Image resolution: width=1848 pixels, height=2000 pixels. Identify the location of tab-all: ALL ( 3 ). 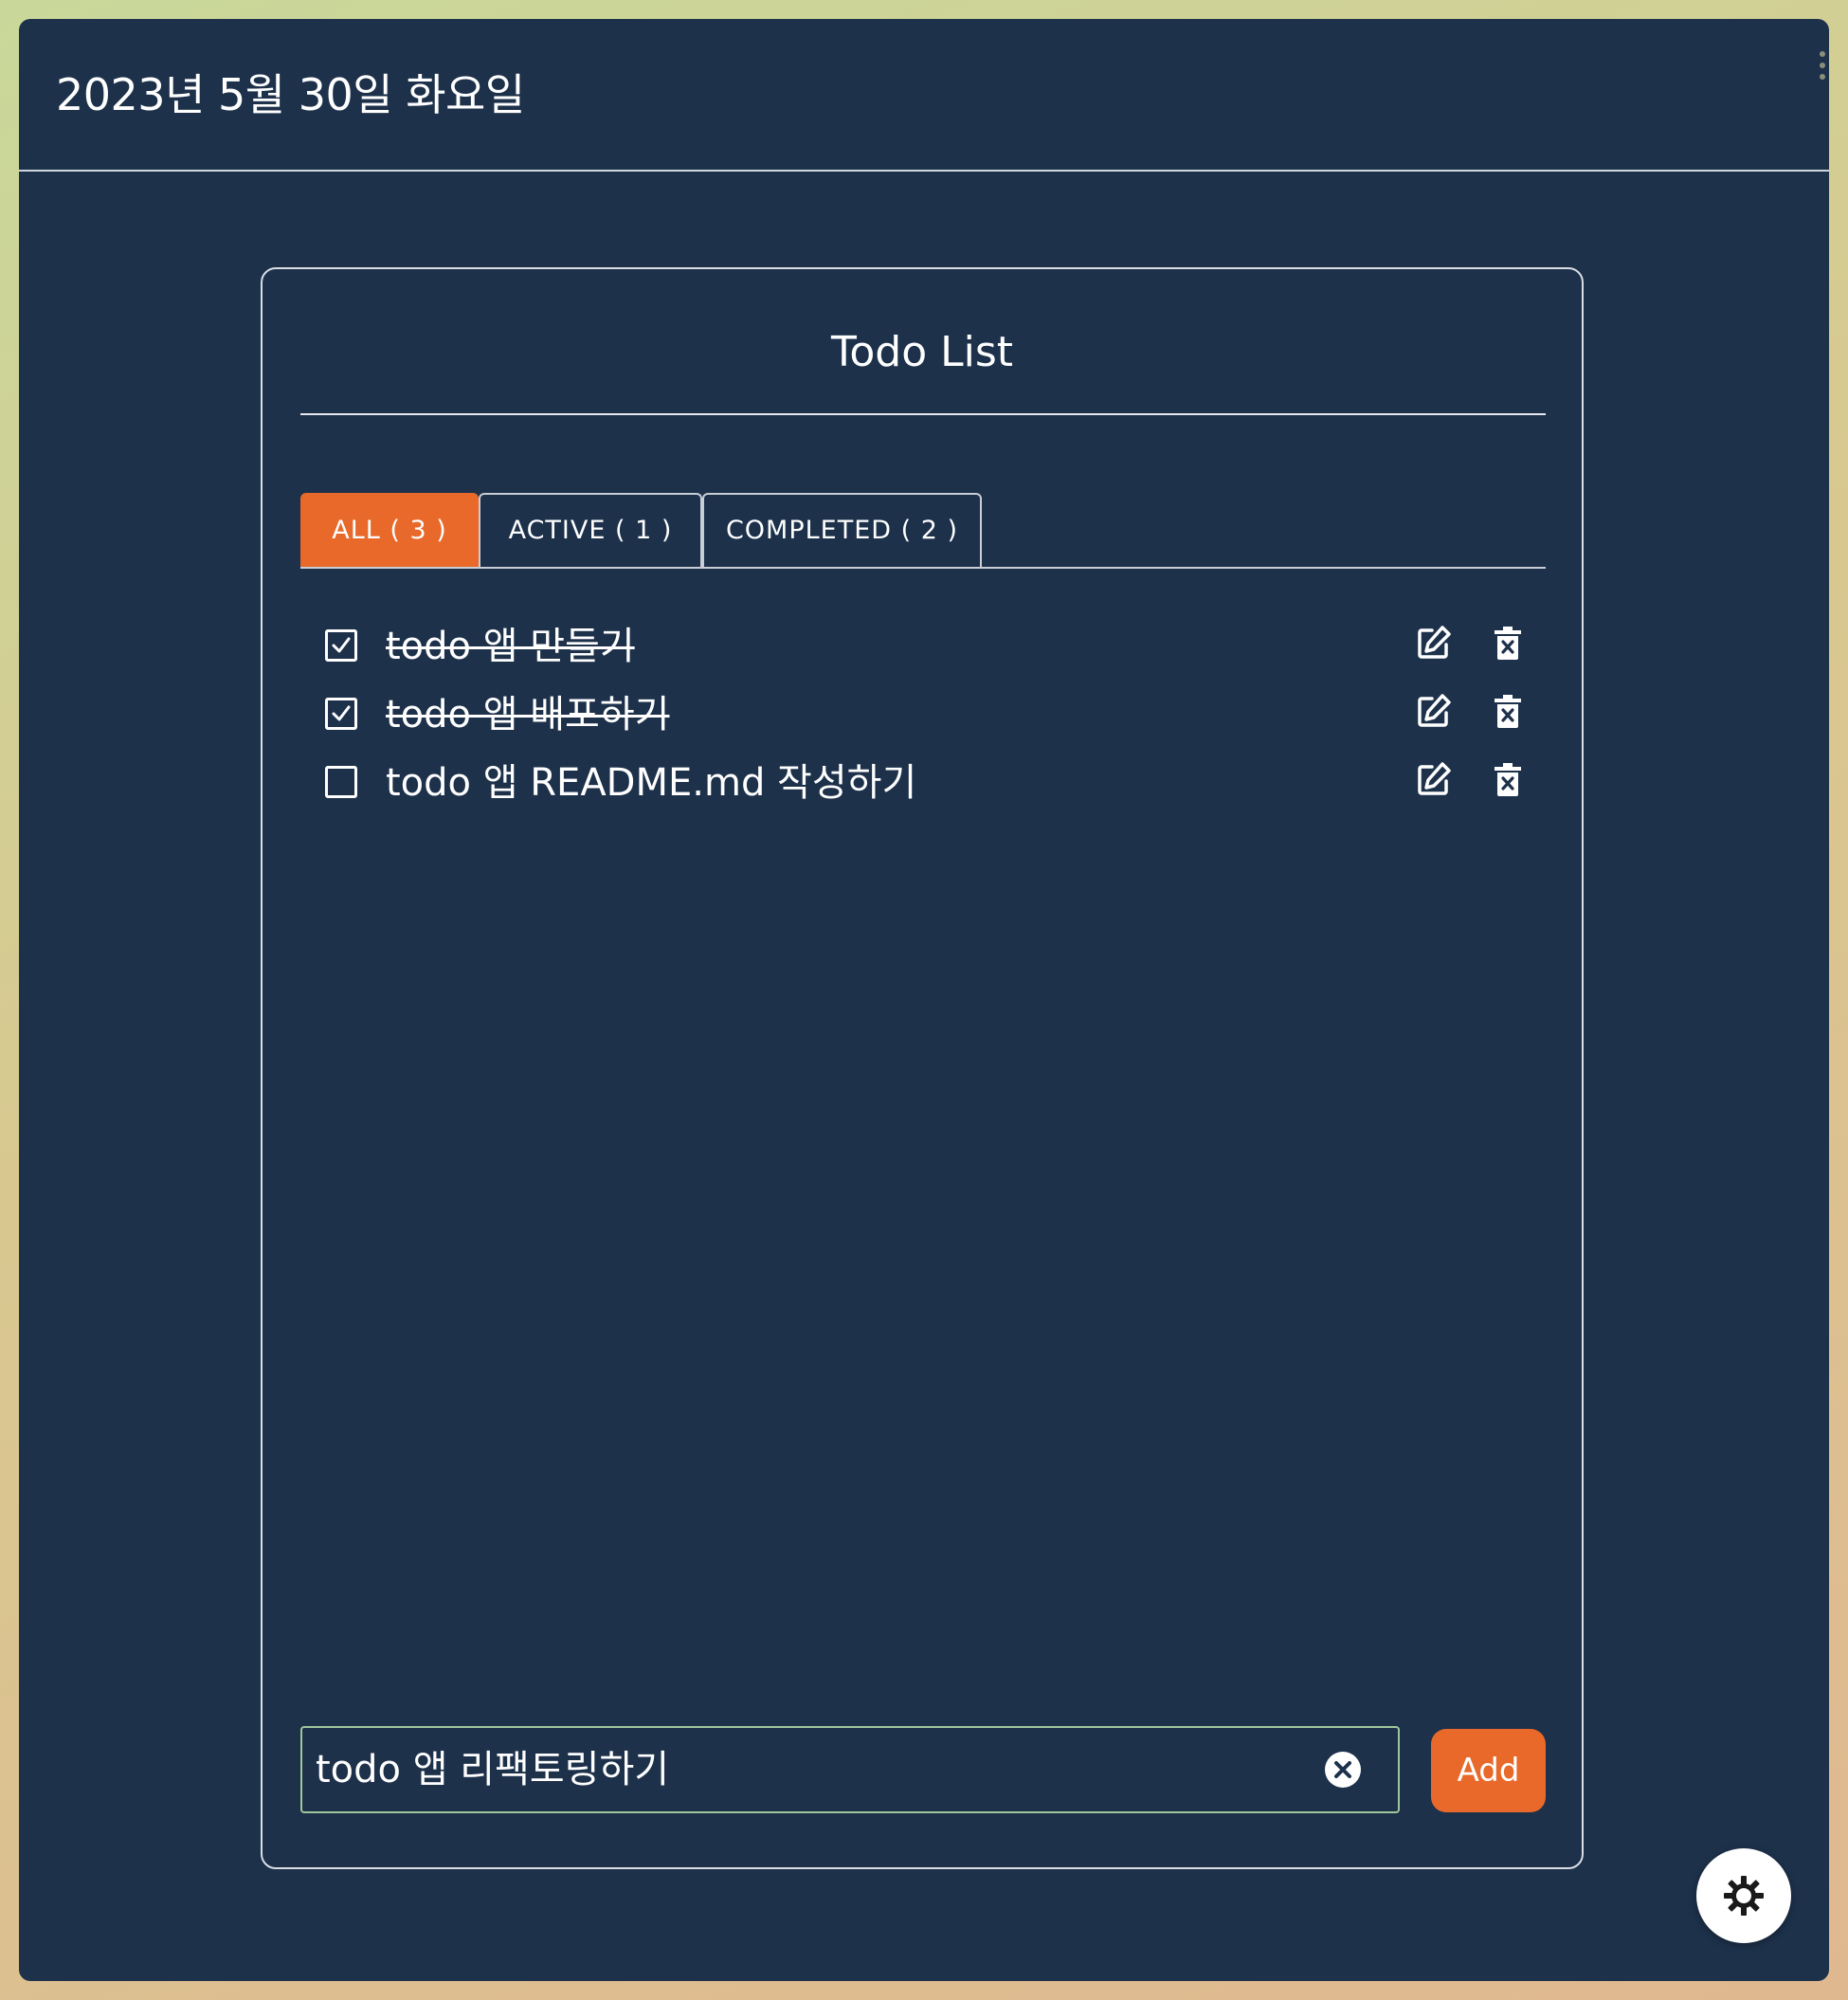
(390, 530).